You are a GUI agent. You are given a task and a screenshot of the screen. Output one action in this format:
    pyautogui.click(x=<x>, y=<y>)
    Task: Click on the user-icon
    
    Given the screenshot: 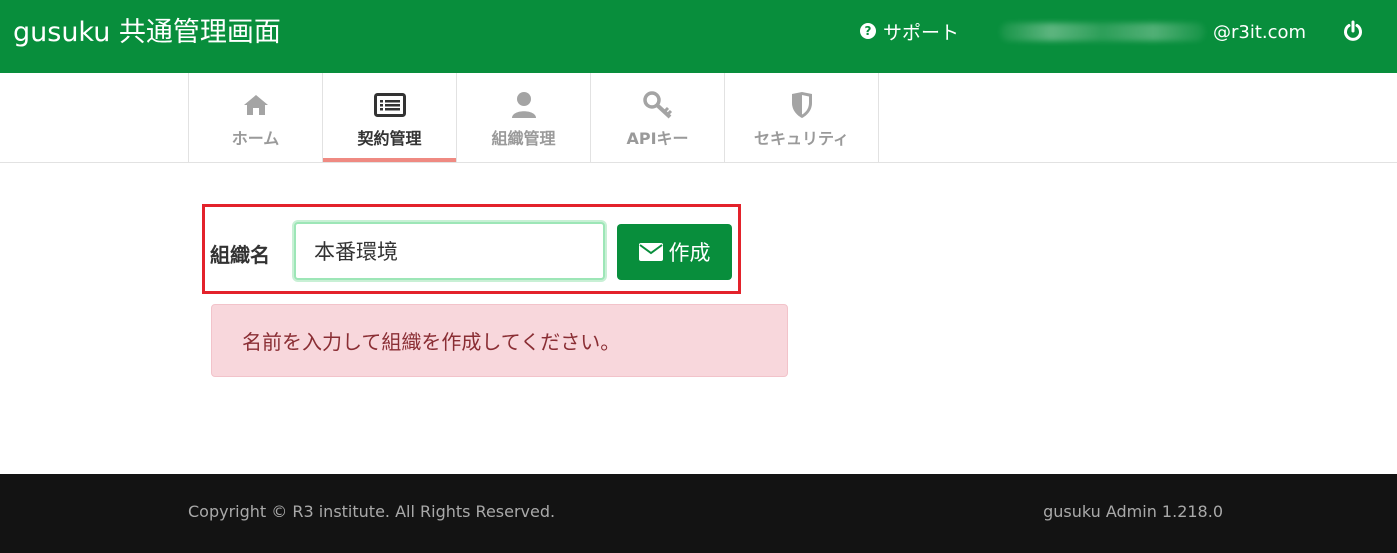 What is the action you would take?
    pyautogui.click(x=524, y=105)
    